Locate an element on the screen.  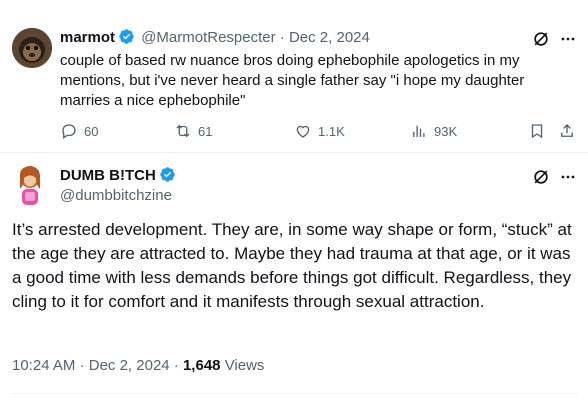
repost-count: 61 is located at coordinates (205, 131).